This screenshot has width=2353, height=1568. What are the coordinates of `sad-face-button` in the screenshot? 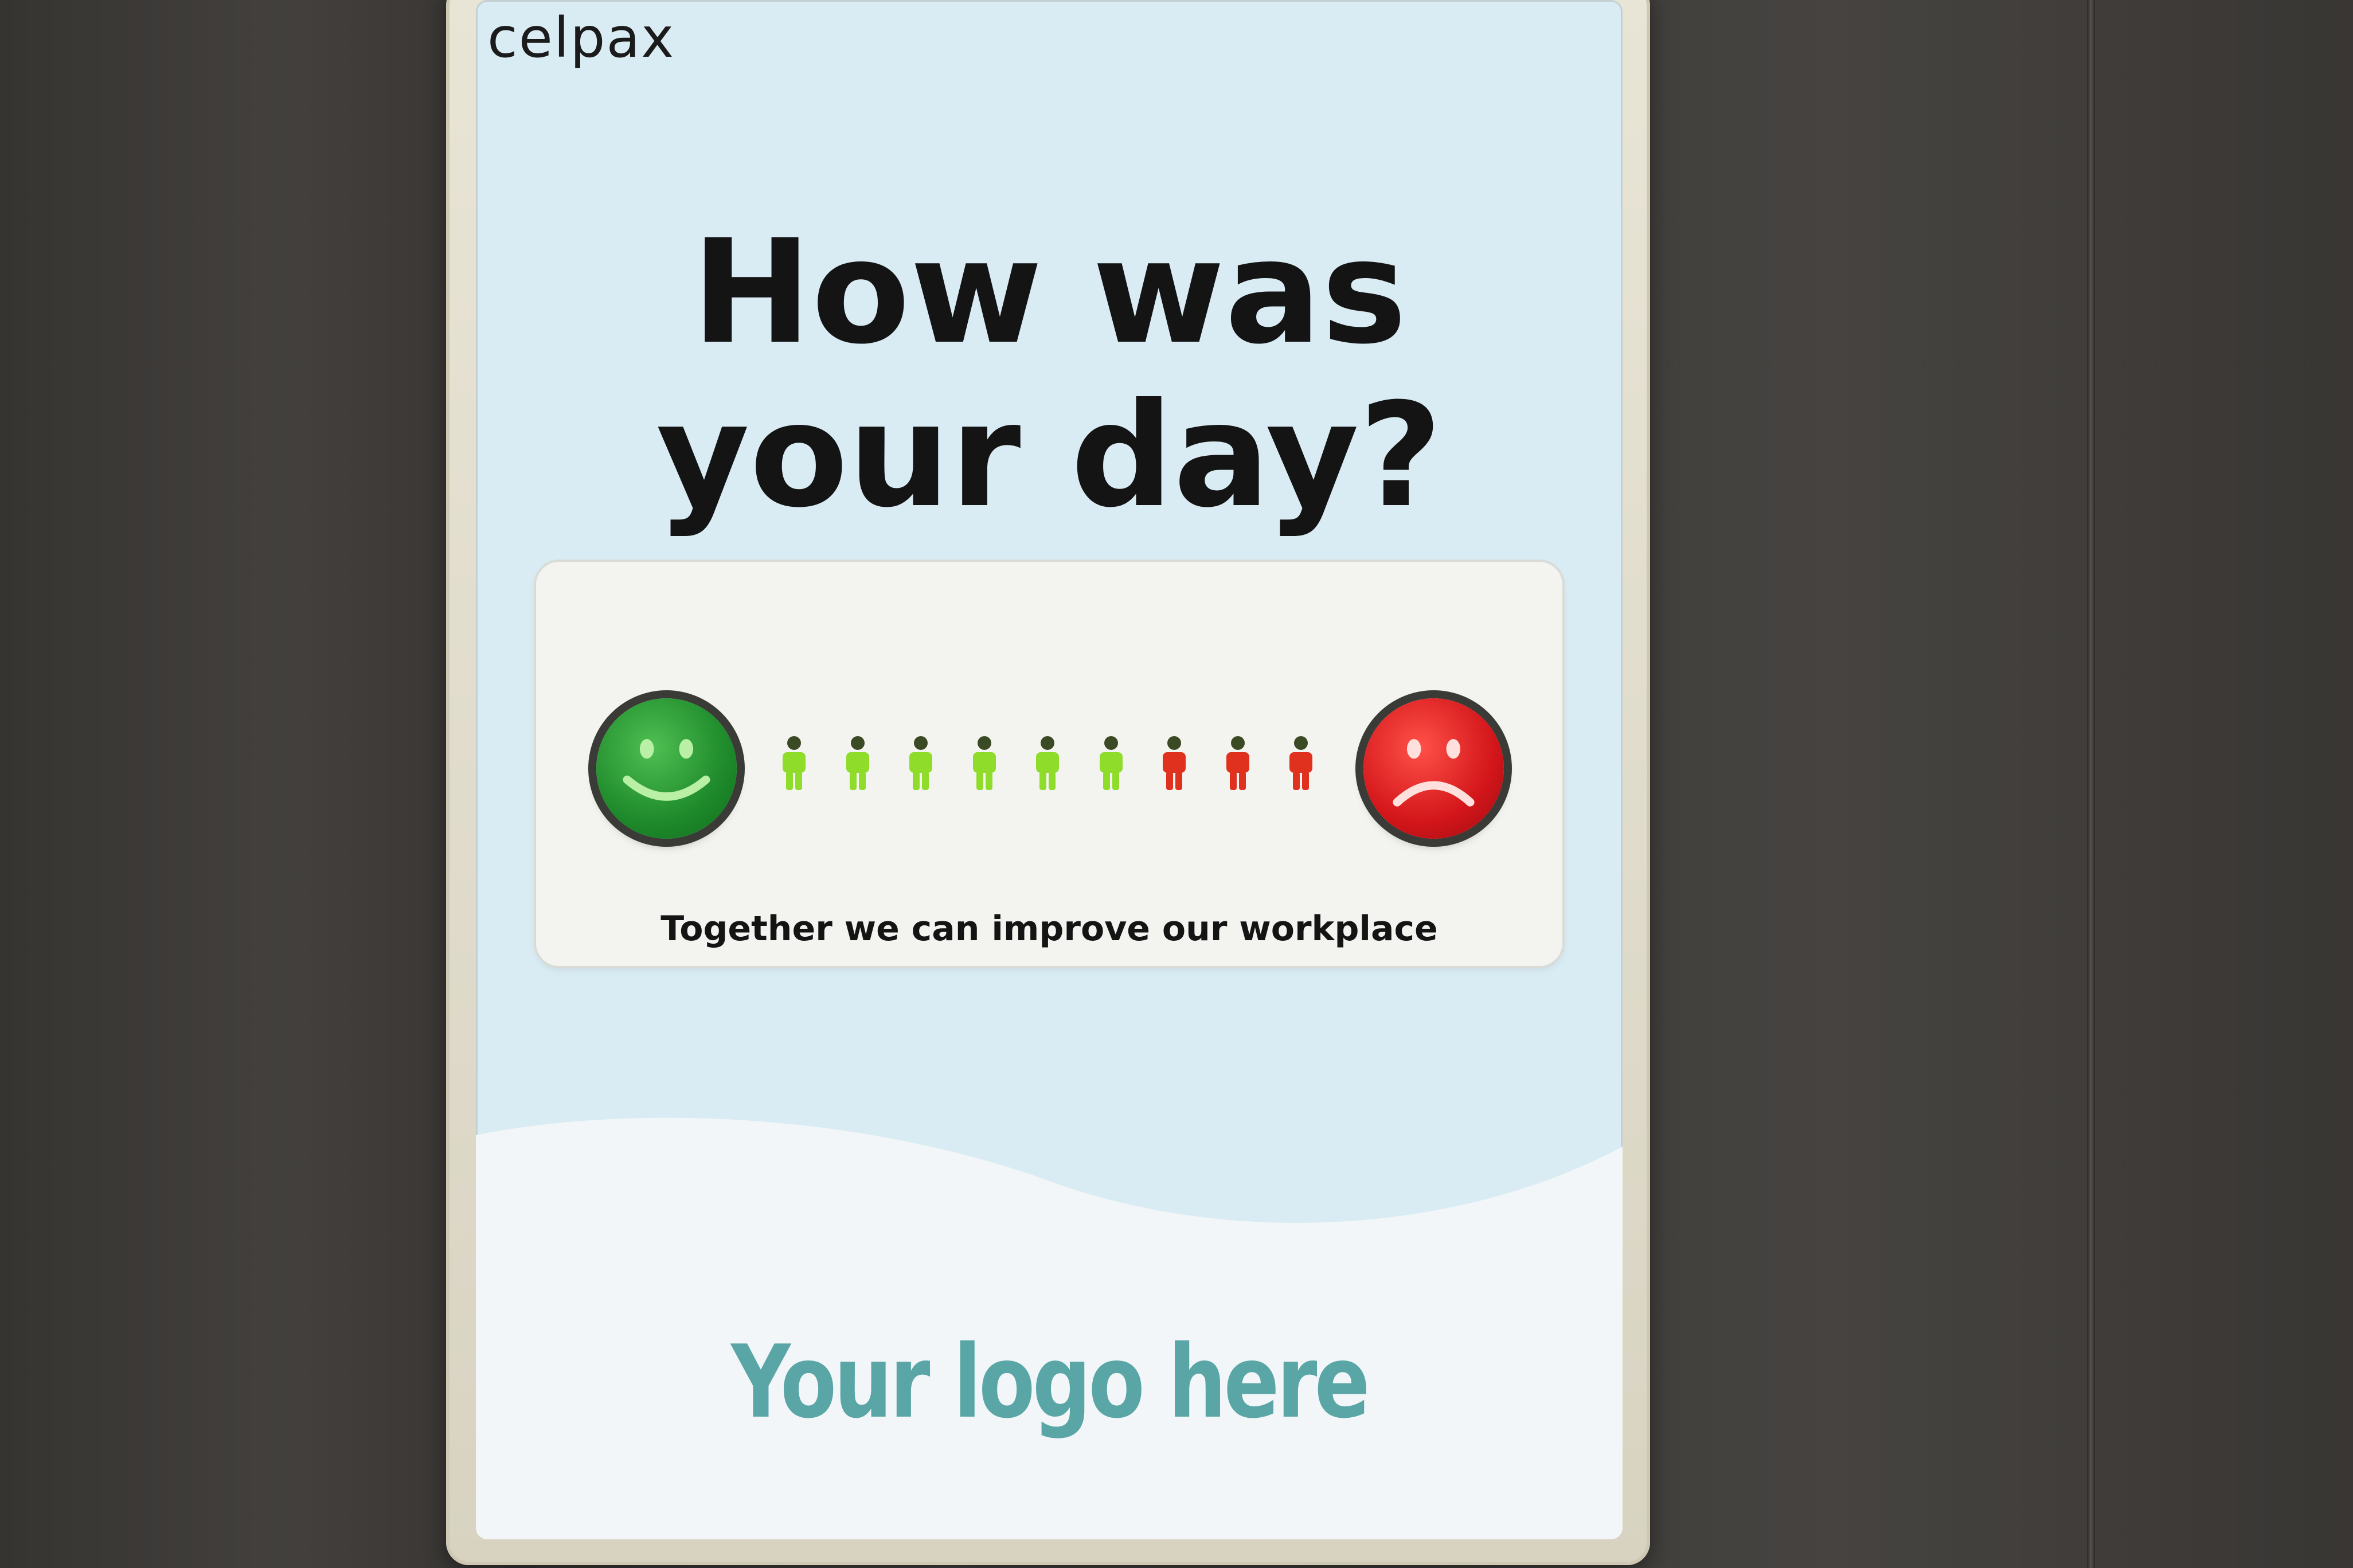 It's located at (1433, 769).